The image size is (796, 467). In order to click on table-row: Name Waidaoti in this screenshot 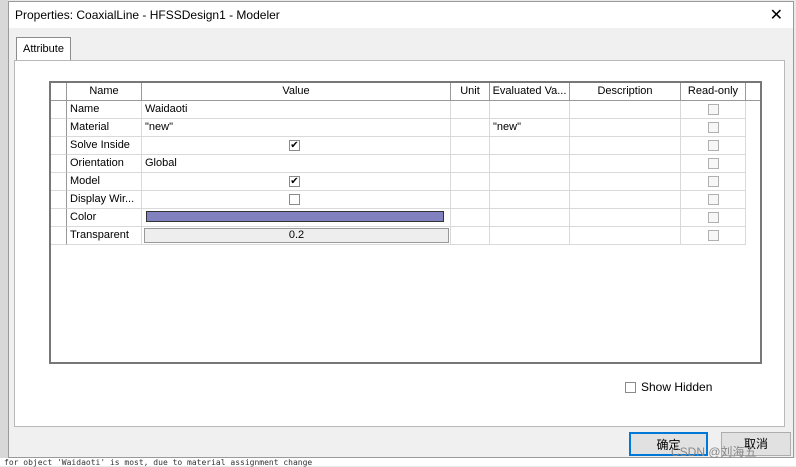, I will do `click(405, 110)`.